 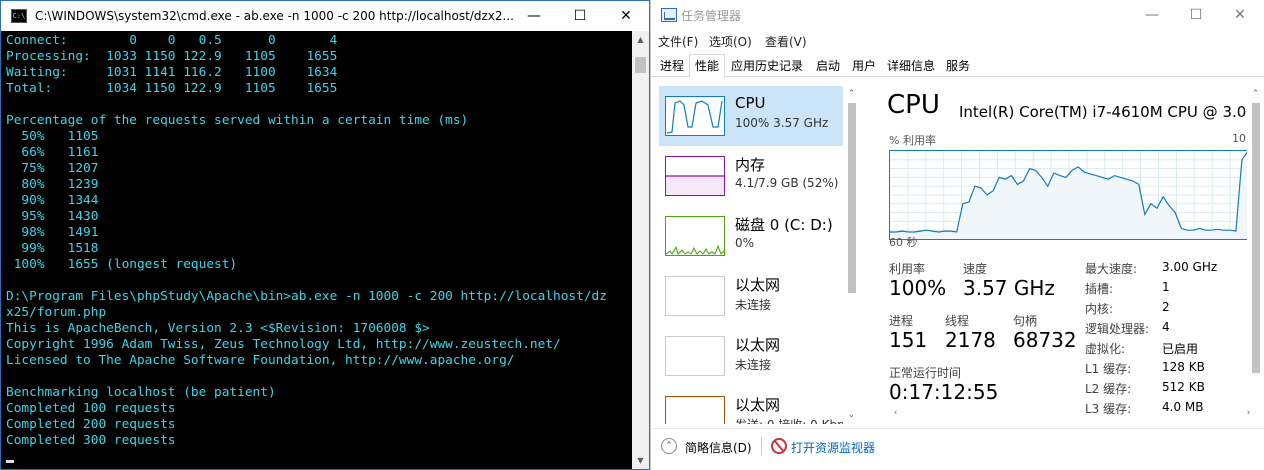 What do you see at coordinates (1166, 287) in the screenshot?
I see `prop-value-sockets: 1` at bounding box center [1166, 287].